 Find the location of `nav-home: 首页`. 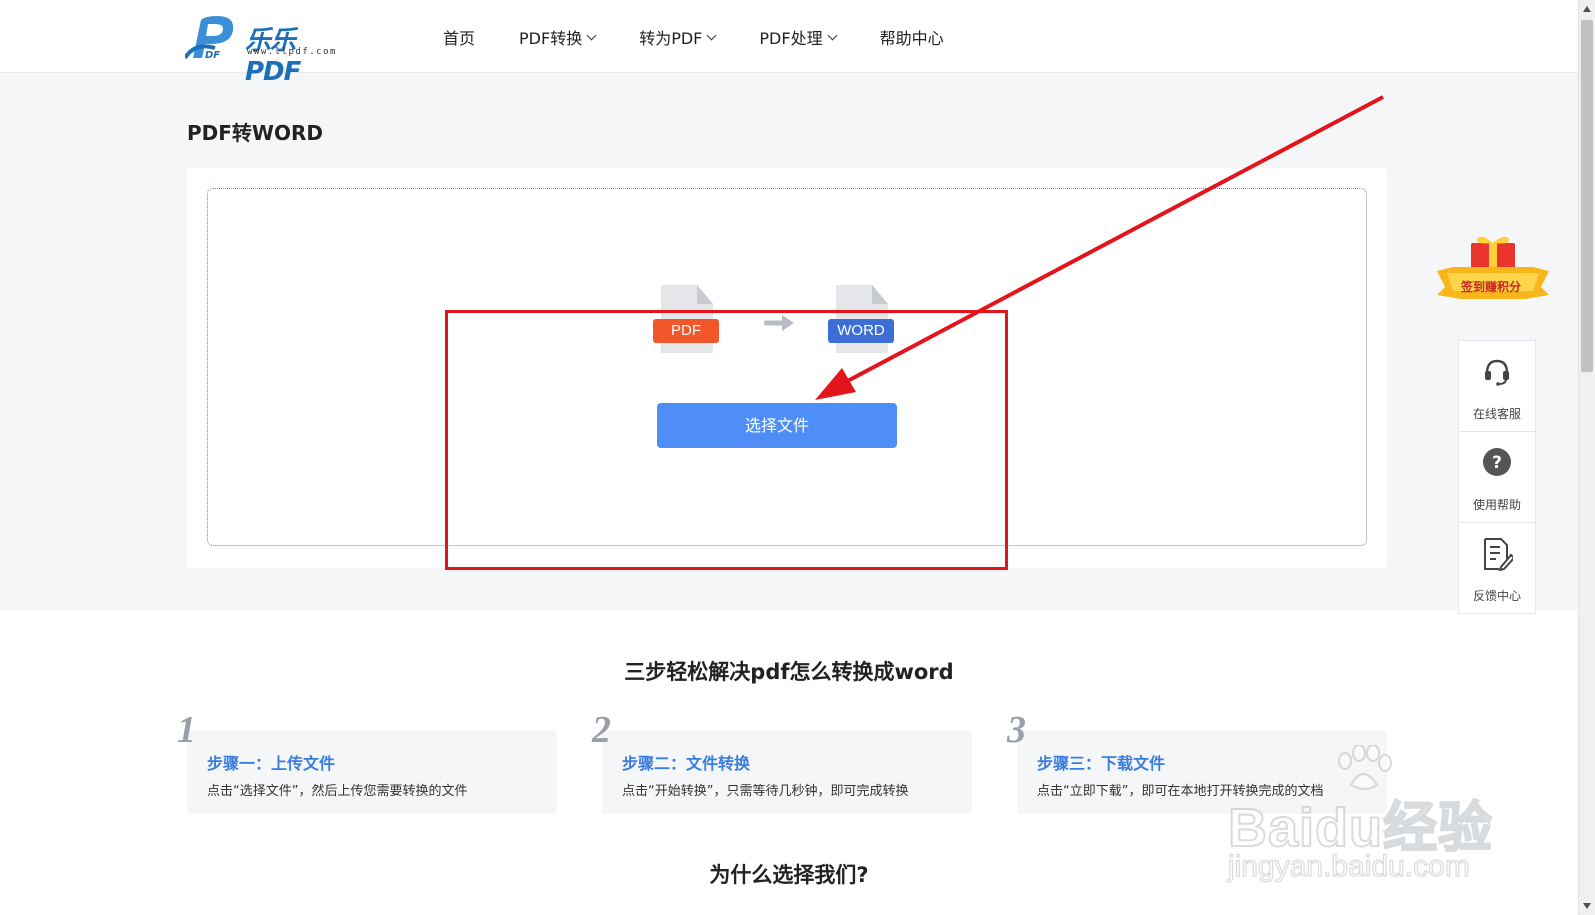

nav-home: 首页 is located at coordinates (459, 37).